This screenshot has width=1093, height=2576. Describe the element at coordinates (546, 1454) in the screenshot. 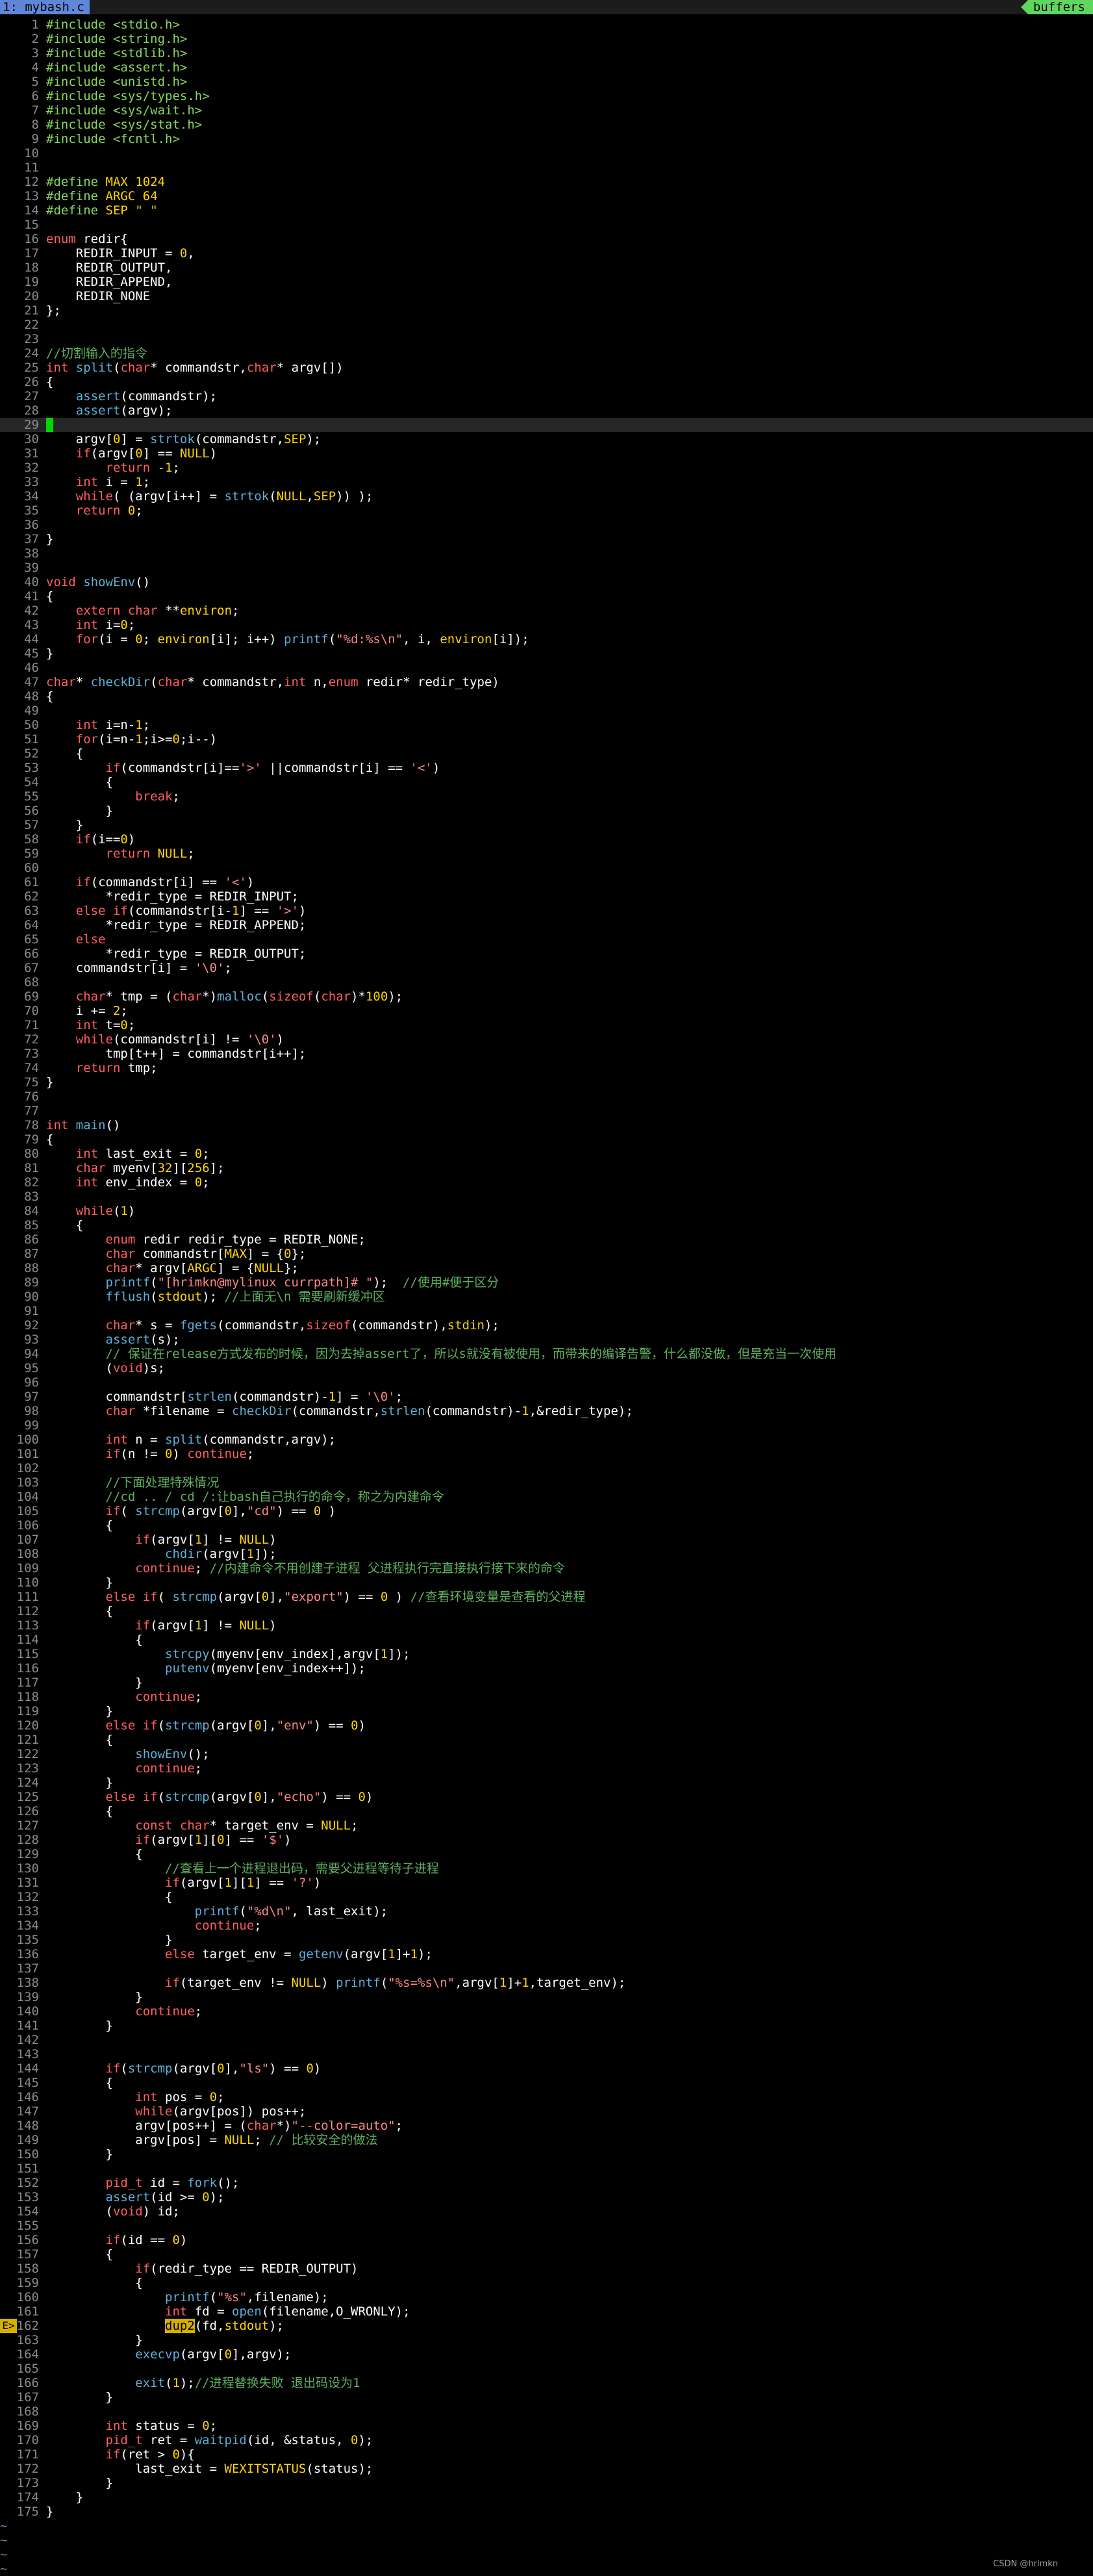

I see `code-line: 101 if(n != 0) continue;` at that location.